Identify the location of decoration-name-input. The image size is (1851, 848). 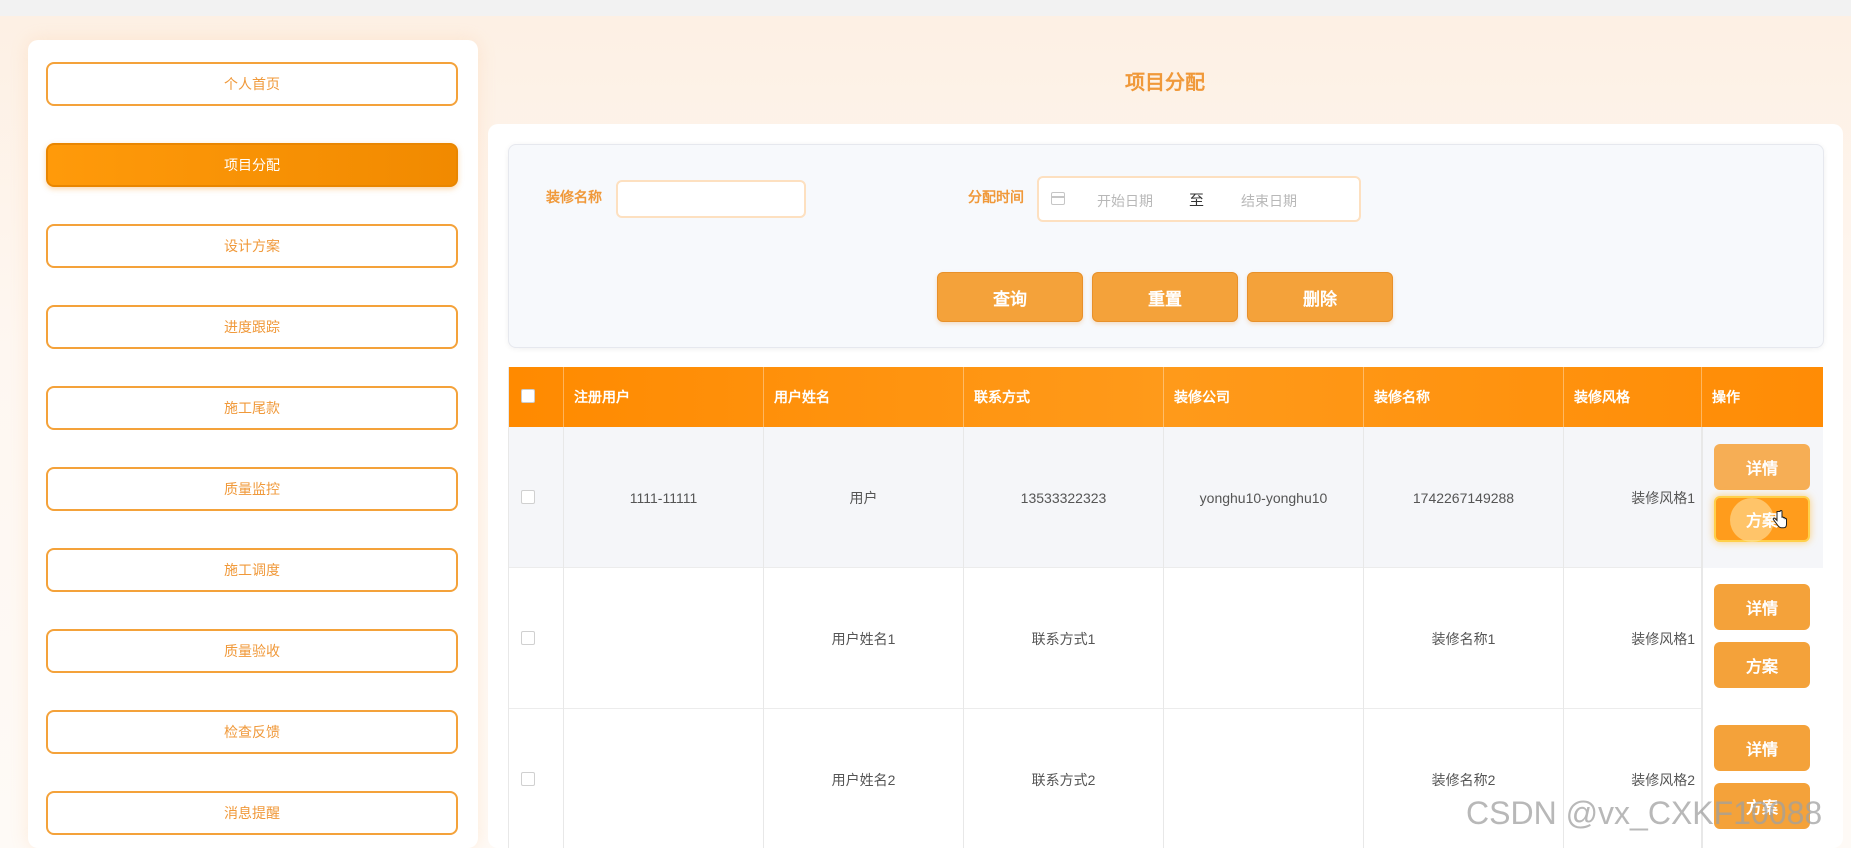
(711, 199).